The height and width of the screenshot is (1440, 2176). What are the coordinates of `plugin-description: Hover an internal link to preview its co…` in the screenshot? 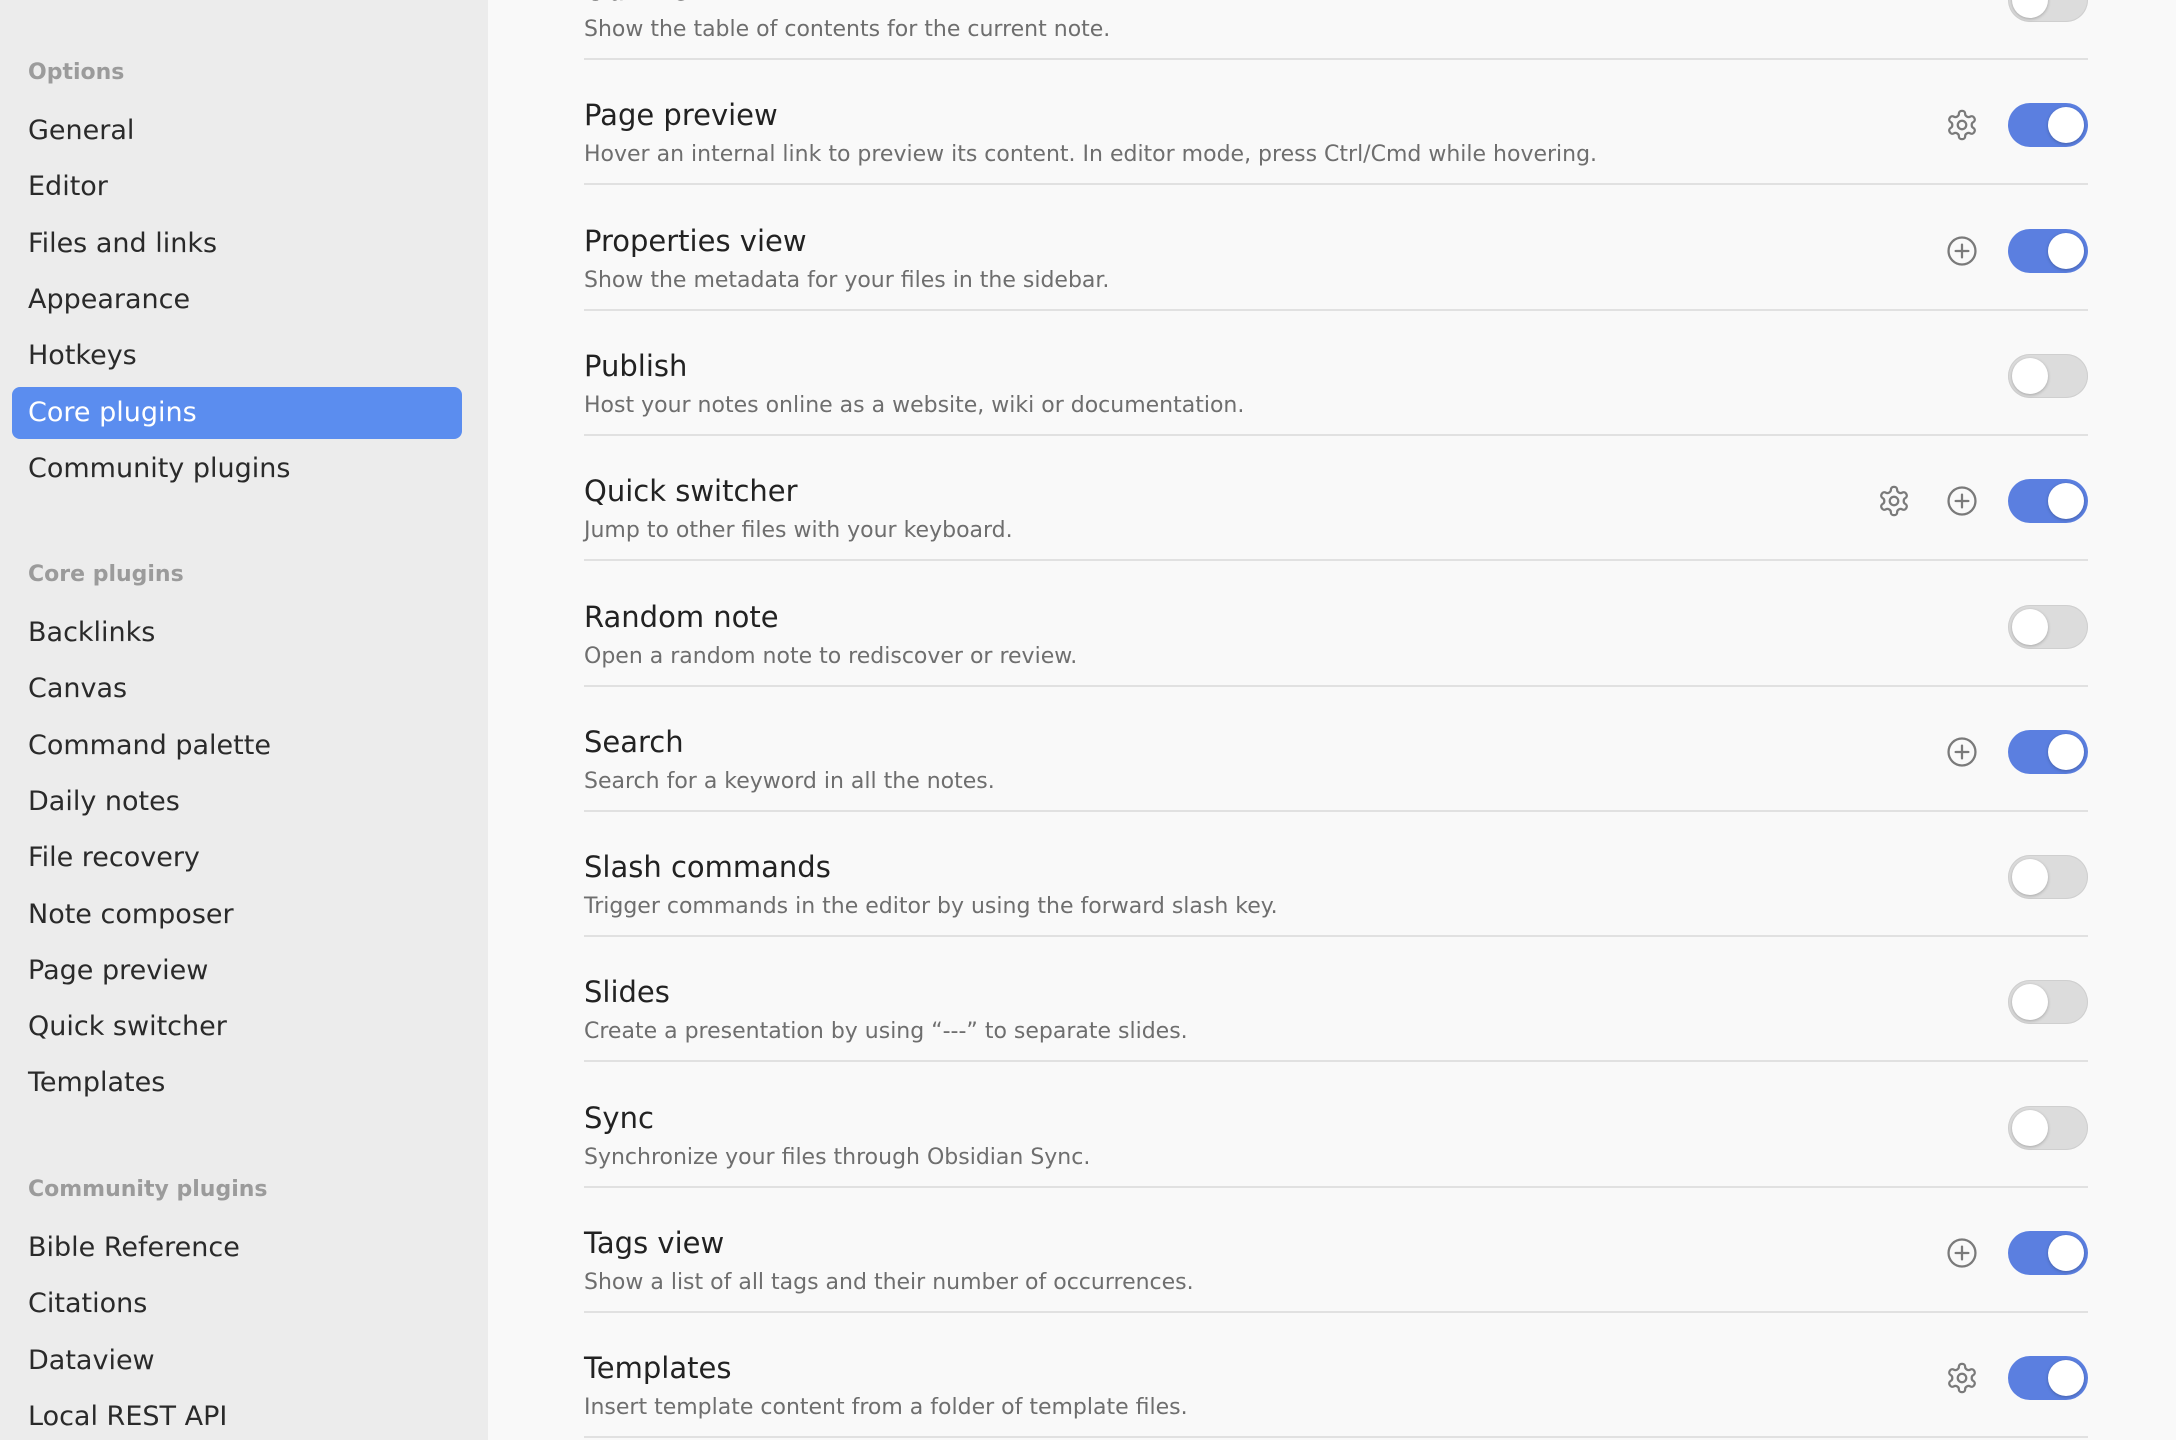 It's located at (1091, 155).